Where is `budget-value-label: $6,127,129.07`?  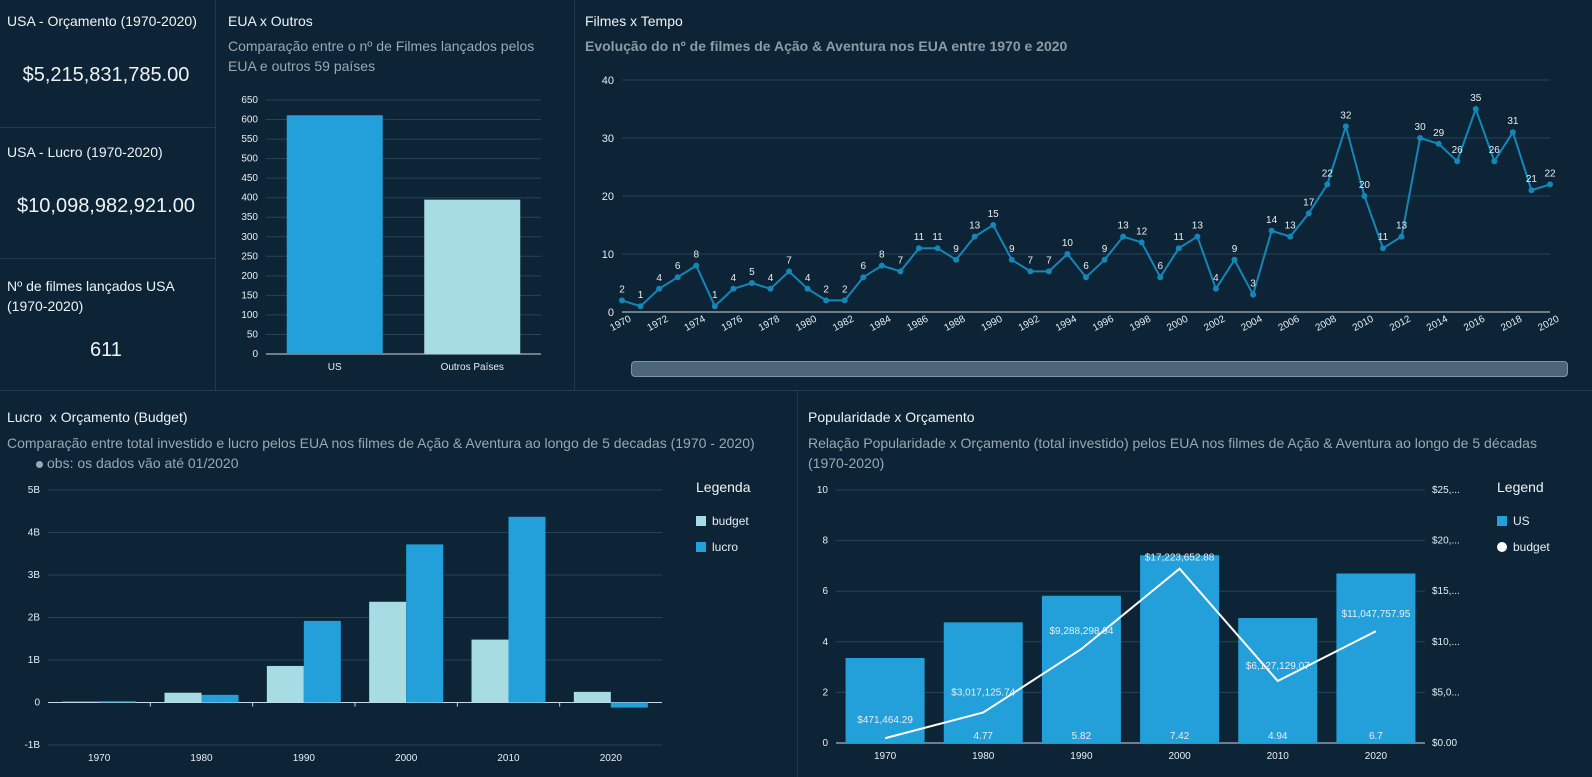 budget-value-label: $6,127,129.07 is located at coordinates (1278, 666).